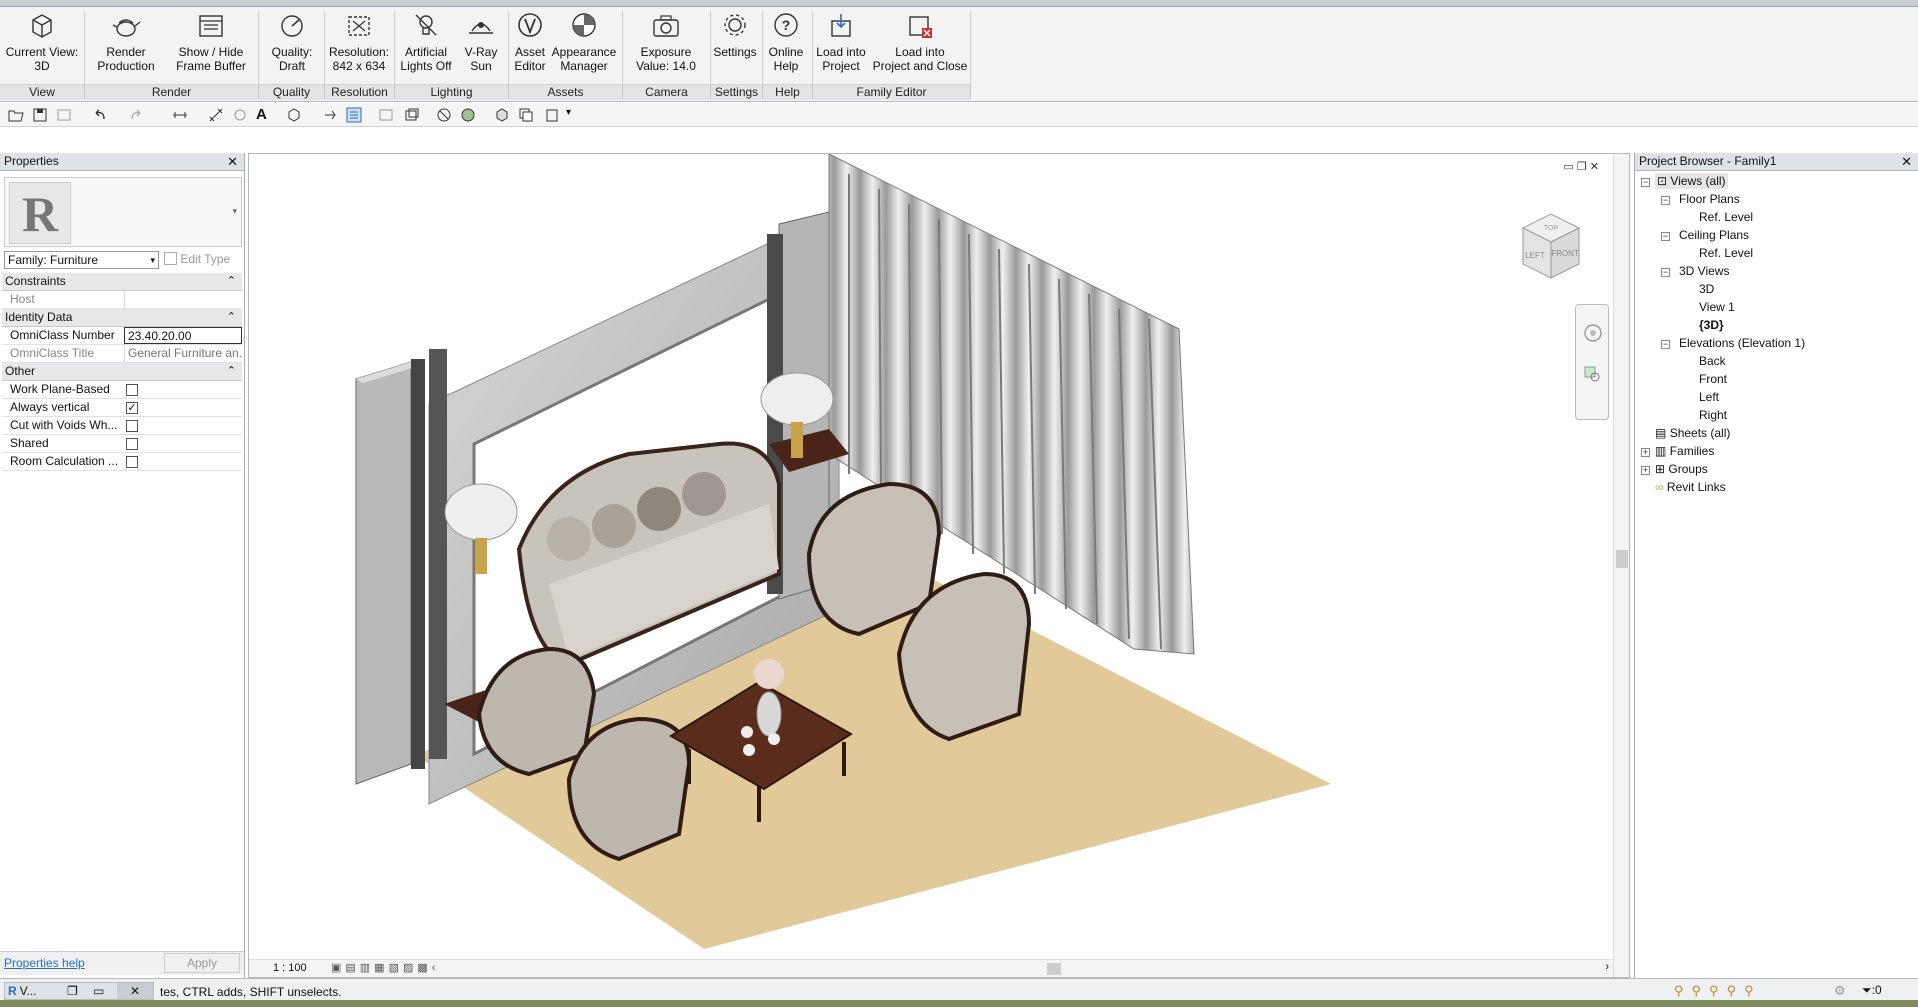  I want to click on group-label-help: Help, so click(787, 92).